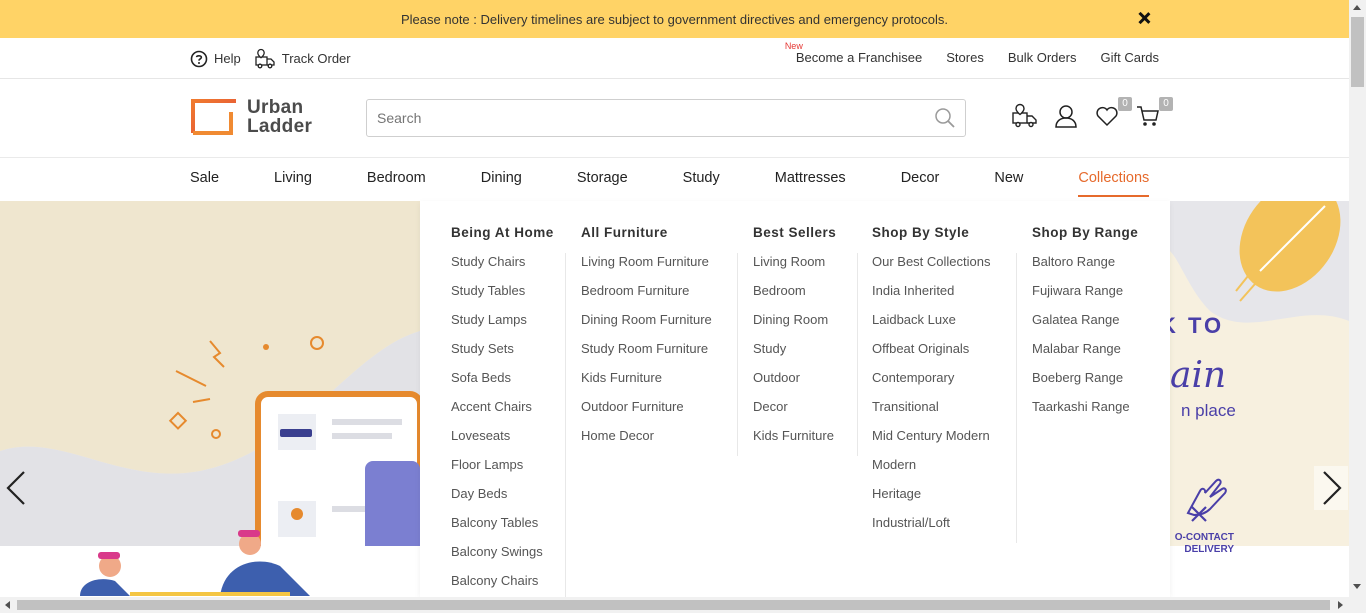 The height and width of the screenshot is (613, 1366). What do you see at coordinates (501, 557) in the screenshot?
I see `menu-item: Balcony Swings` at bounding box center [501, 557].